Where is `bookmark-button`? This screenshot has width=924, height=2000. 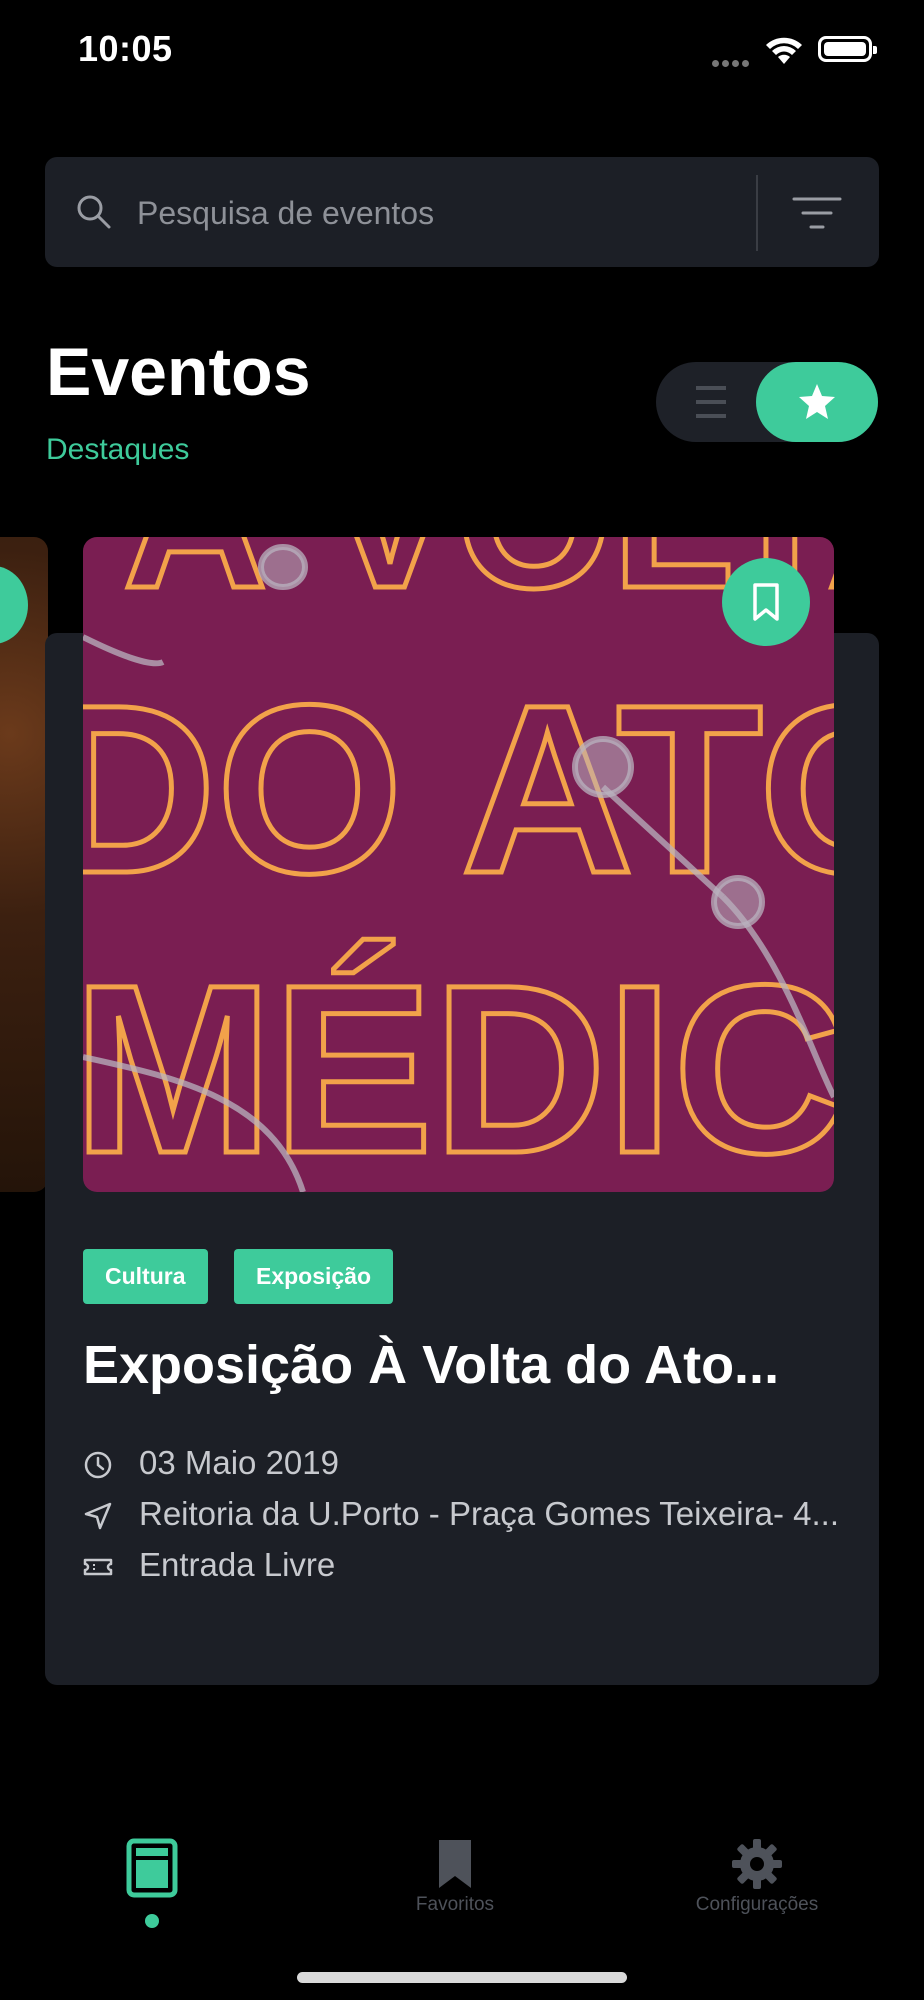
bookmark-button is located at coordinates (766, 602).